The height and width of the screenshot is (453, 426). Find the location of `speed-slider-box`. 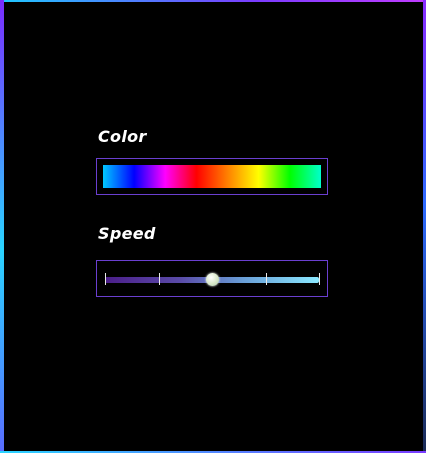

speed-slider-box is located at coordinates (212, 278).